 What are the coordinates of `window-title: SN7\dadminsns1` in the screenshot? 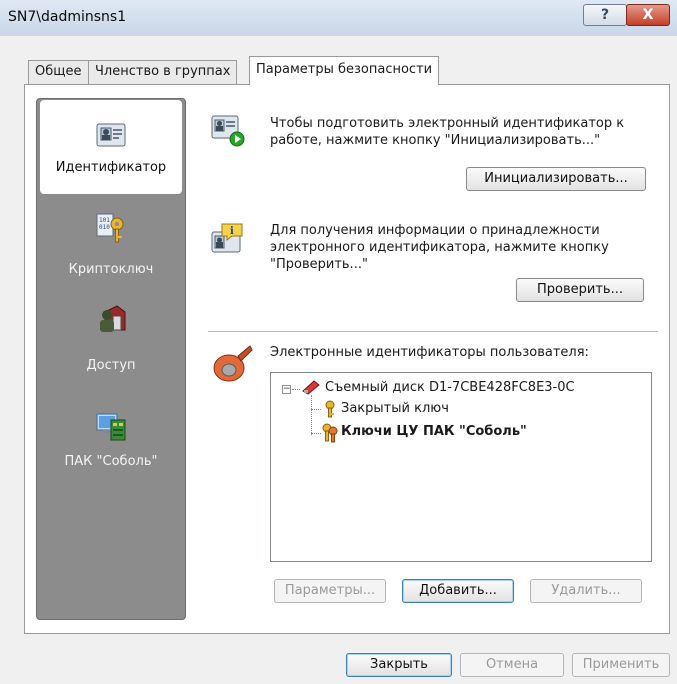 It's located at (67, 17).